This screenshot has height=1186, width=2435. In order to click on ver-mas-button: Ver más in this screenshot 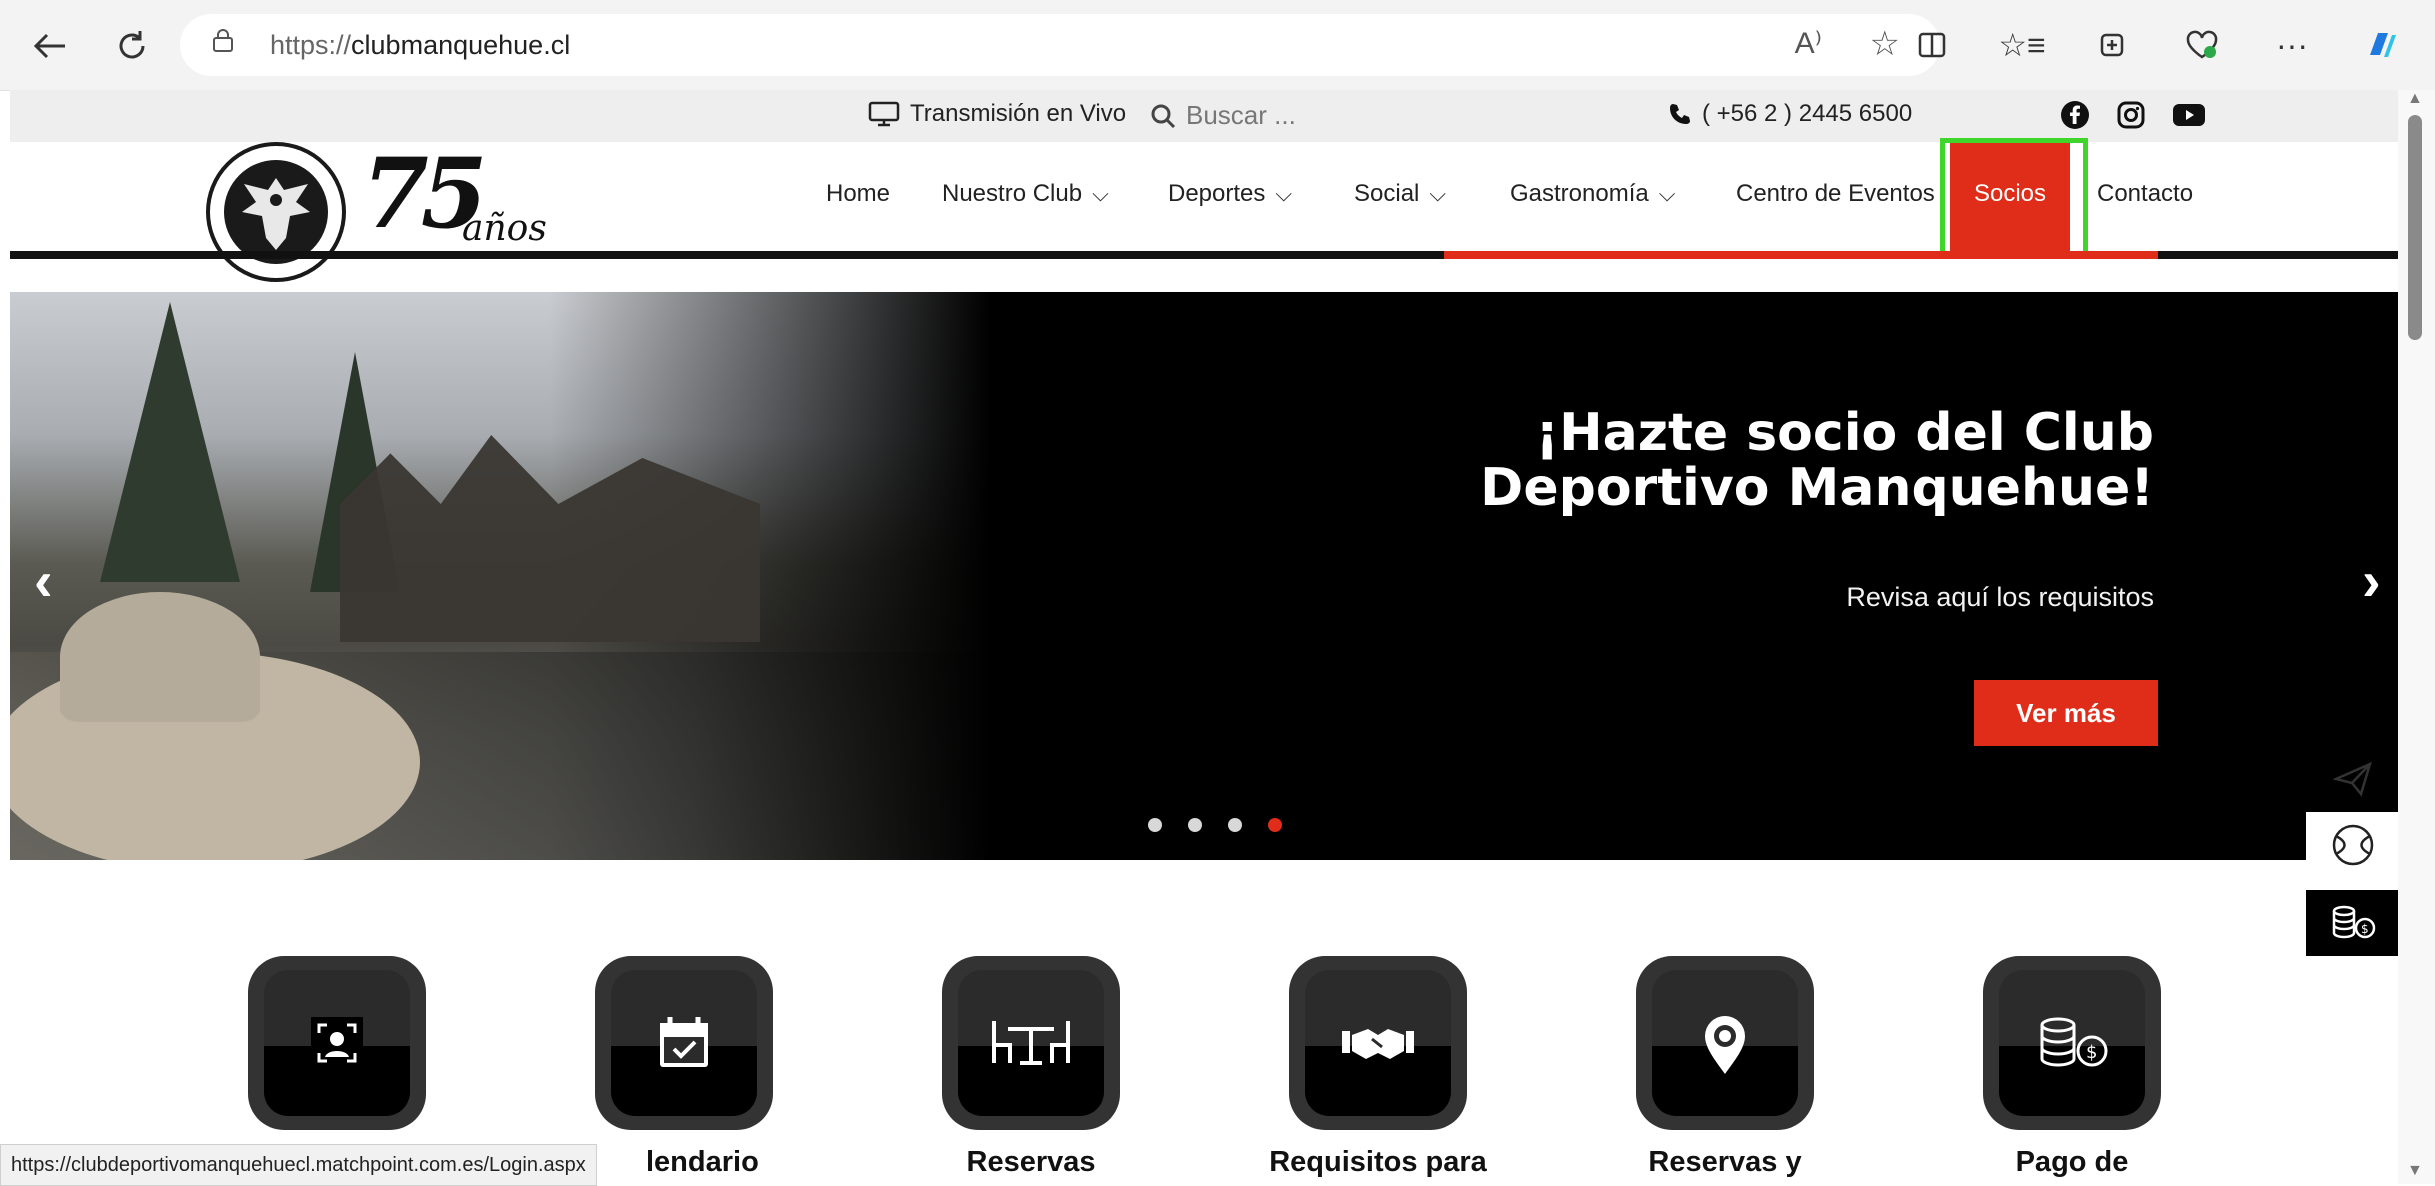, I will do `click(2066, 713)`.